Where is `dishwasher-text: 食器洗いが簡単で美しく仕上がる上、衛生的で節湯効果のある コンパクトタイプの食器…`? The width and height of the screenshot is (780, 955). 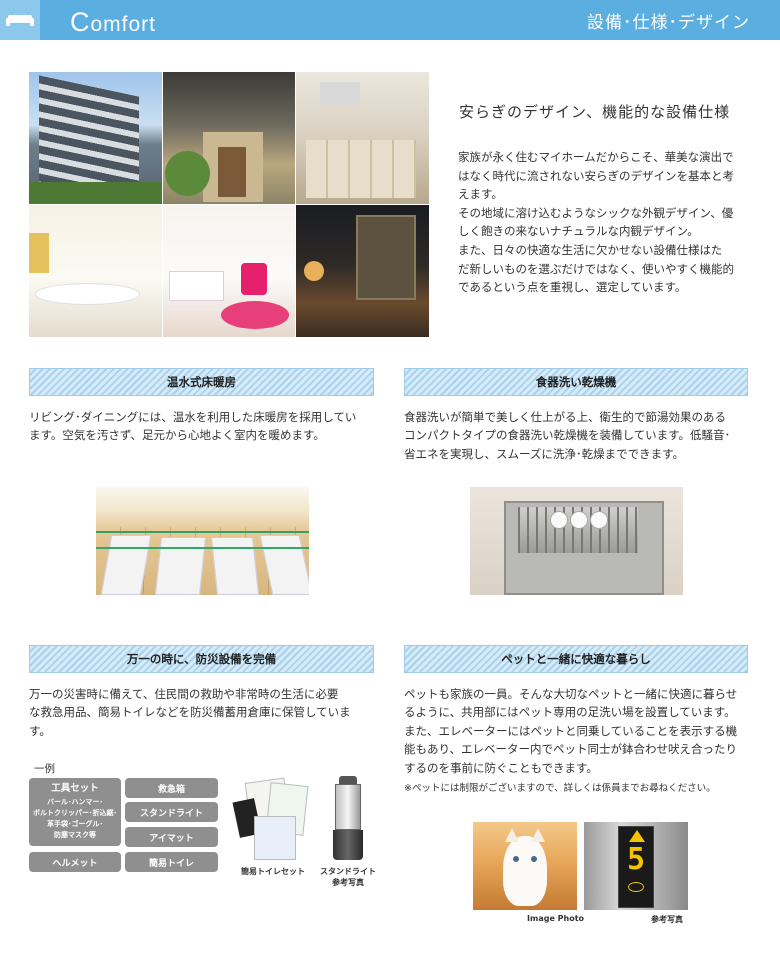
dishwasher-text: 食器洗いが簡単で美しく仕上がる上、衛生的で節湯効果のある コンパクトタイプの食器… is located at coordinates (567, 435).